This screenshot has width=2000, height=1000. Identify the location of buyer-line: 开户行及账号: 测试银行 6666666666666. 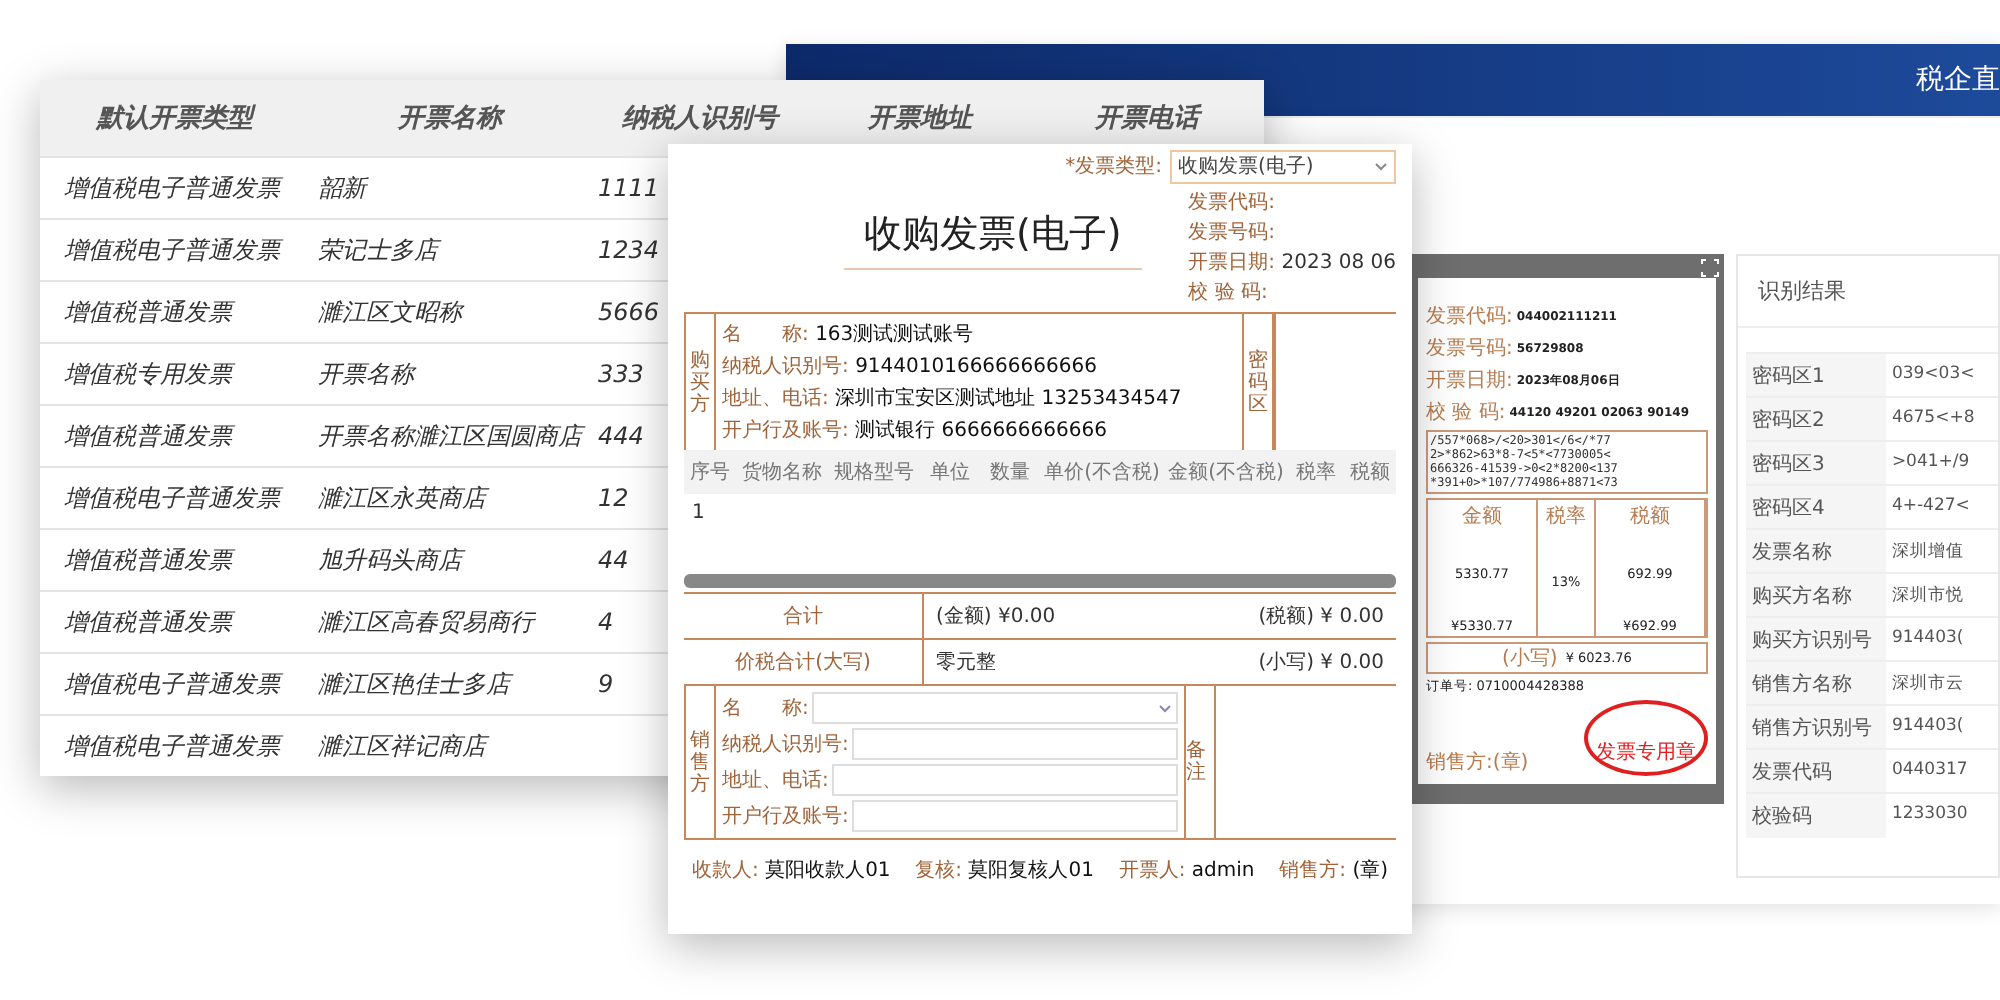
(915, 430).